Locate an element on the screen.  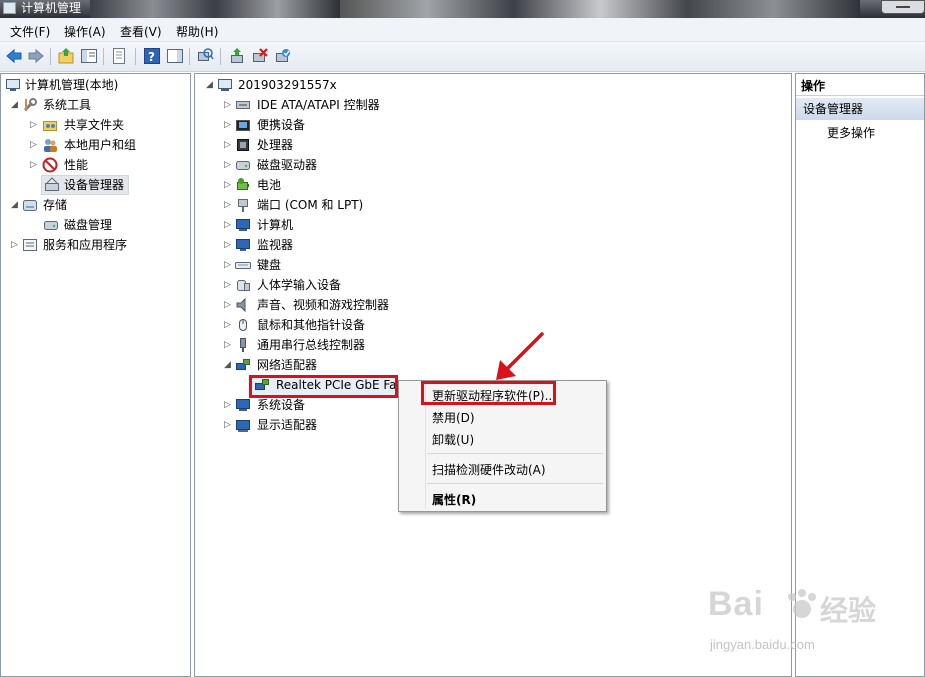
title-bar: 计算机管理 is located at coordinates (462, 9).